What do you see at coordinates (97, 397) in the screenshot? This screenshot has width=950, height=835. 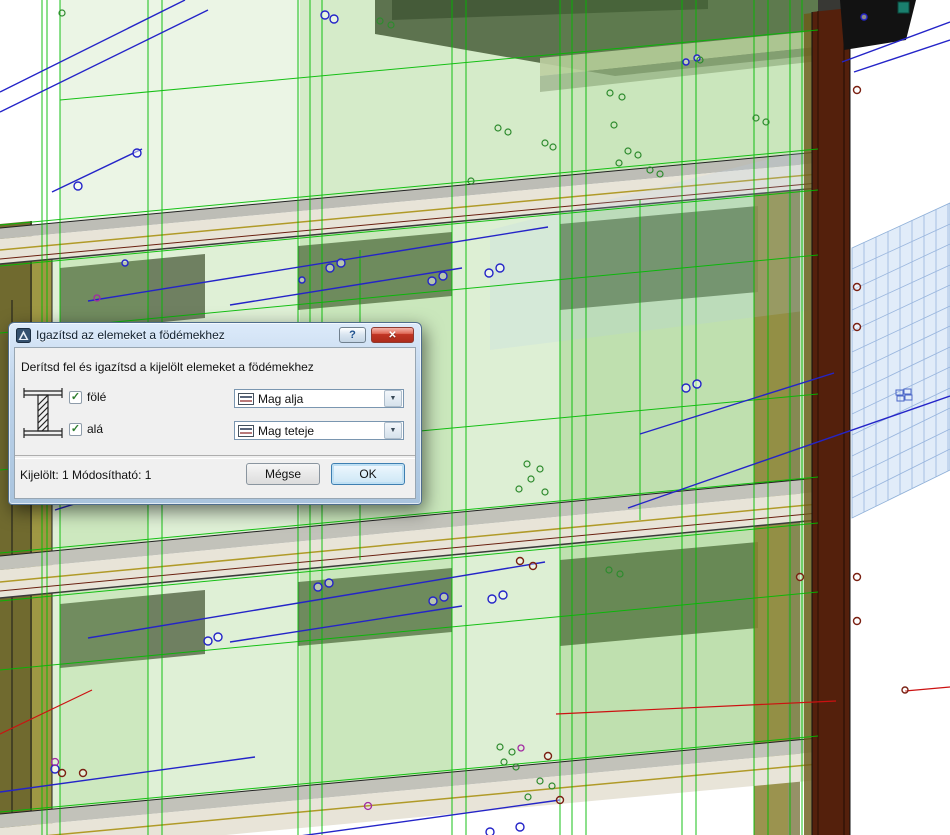 I see `checkbox-above-label: fölé` at bounding box center [97, 397].